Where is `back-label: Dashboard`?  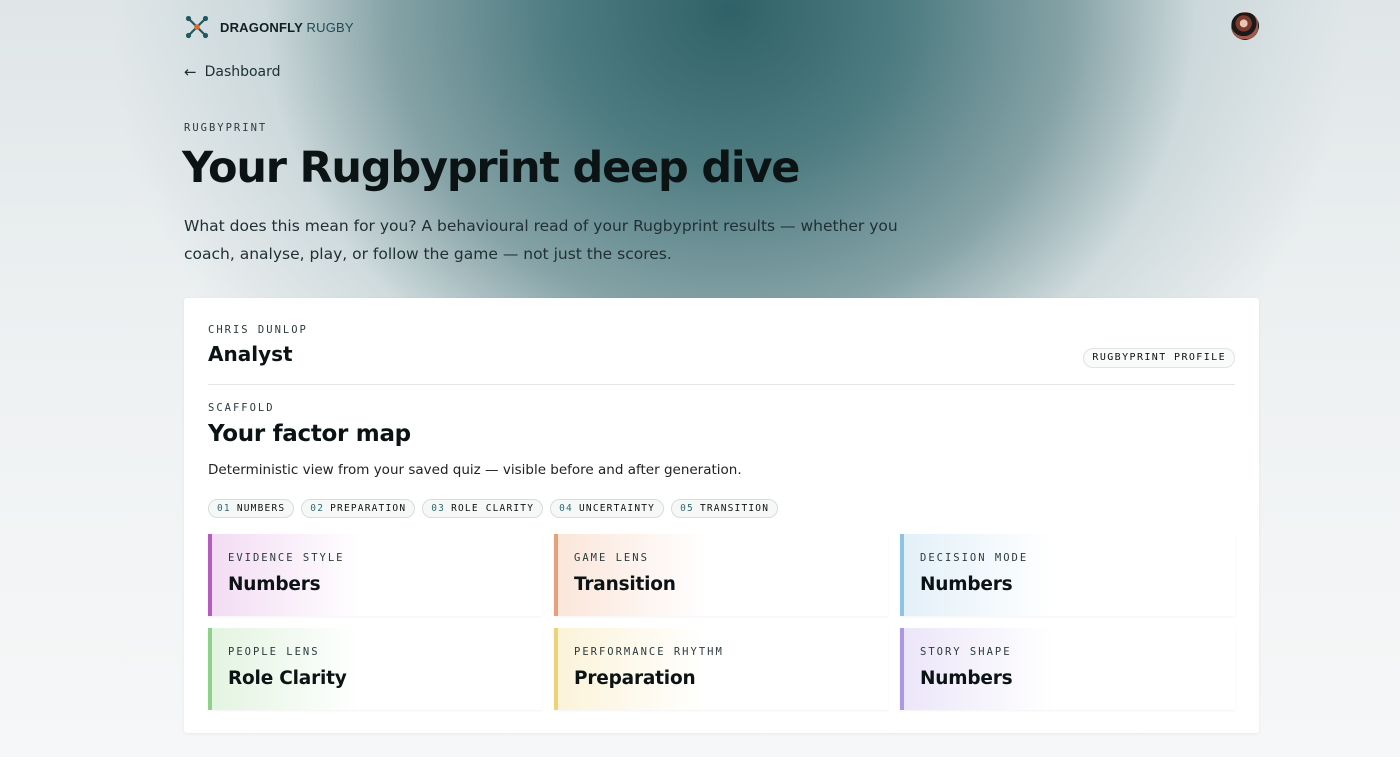
back-label: Dashboard is located at coordinates (242, 72).